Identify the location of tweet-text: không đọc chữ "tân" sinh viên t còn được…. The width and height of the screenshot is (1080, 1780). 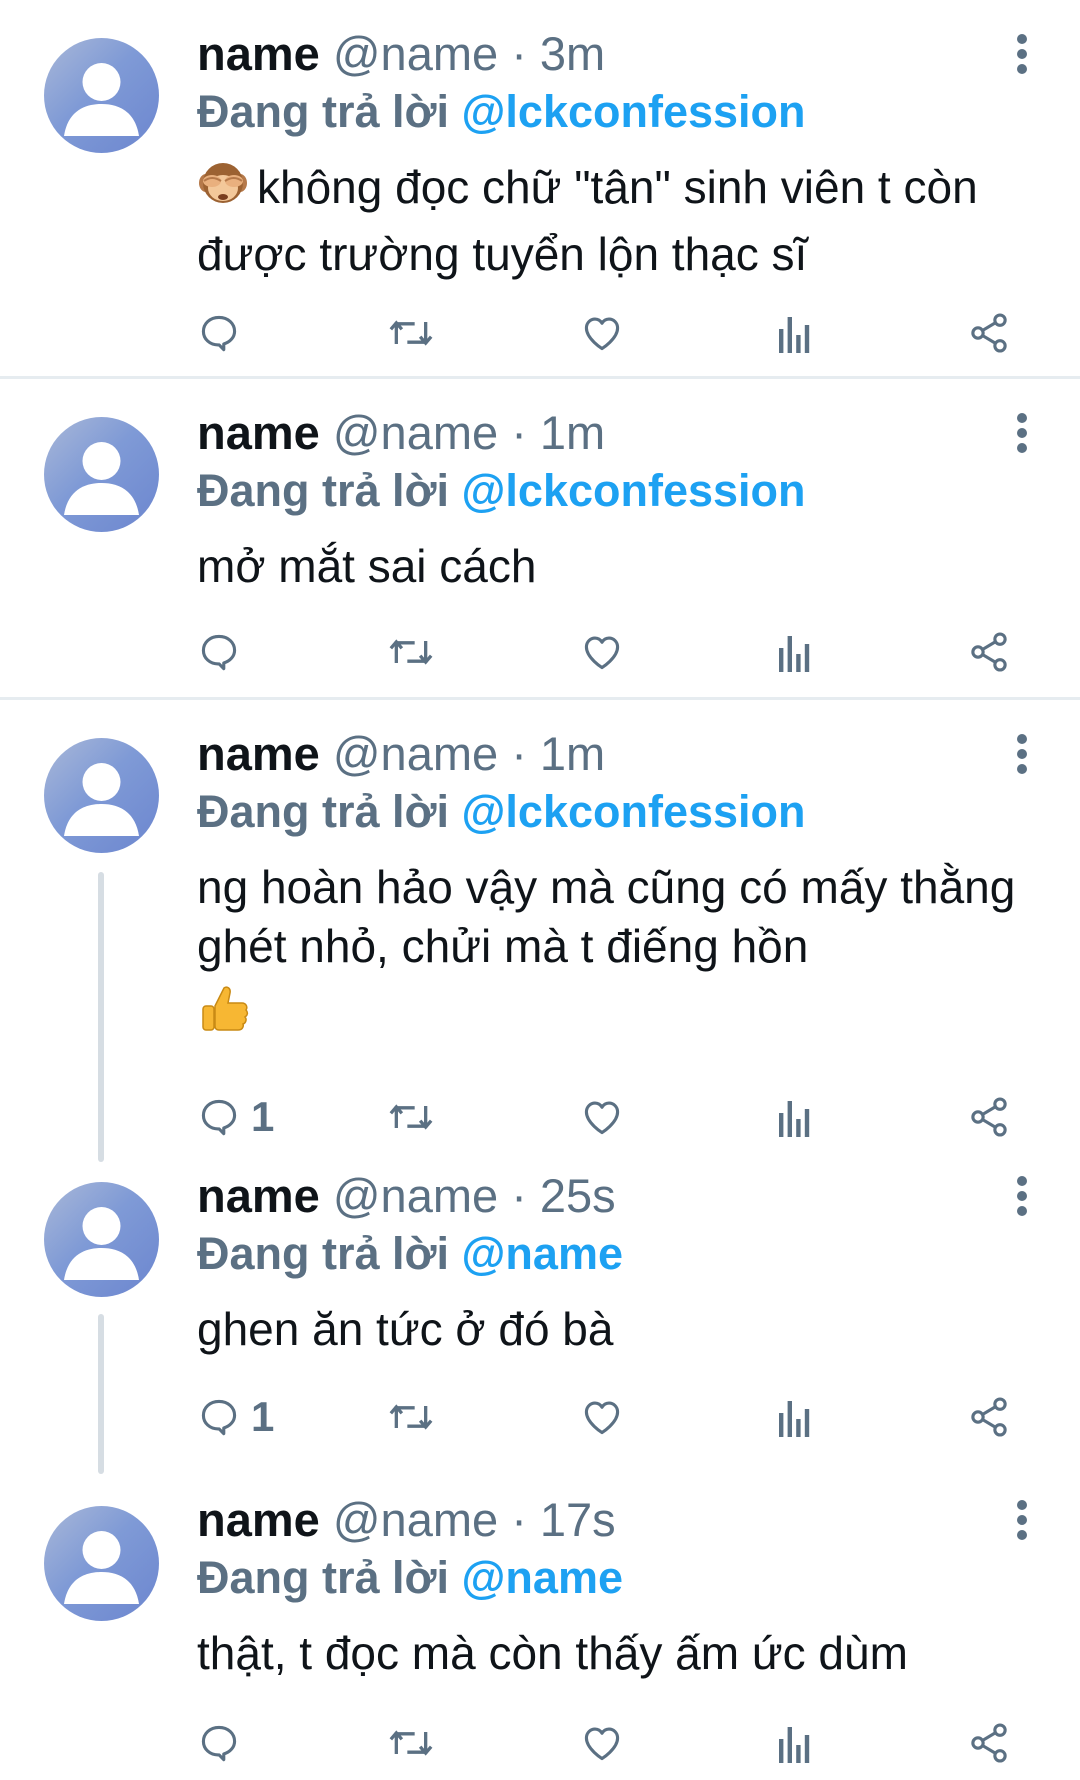
(612, 221).